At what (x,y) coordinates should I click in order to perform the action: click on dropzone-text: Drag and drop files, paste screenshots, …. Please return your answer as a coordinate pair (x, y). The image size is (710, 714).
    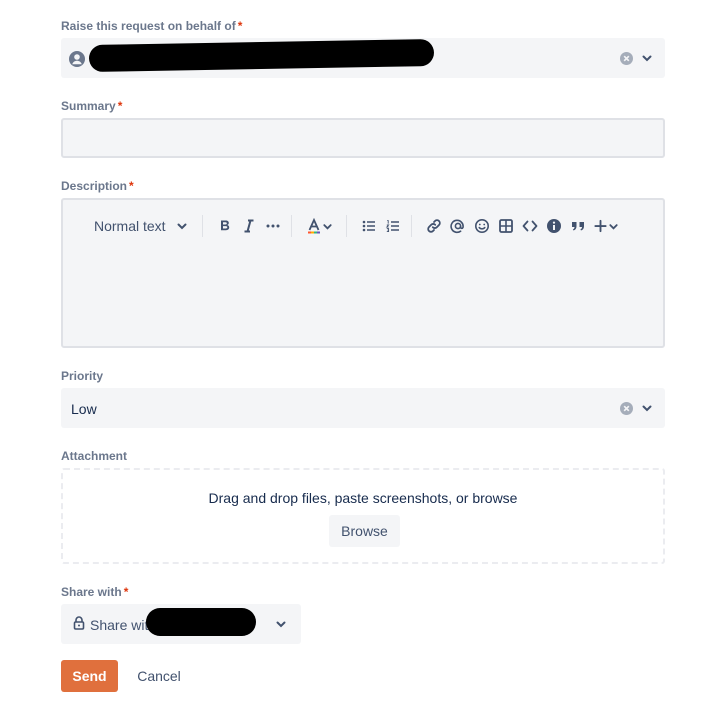
    Looking at the image, I should click on (363, 498).